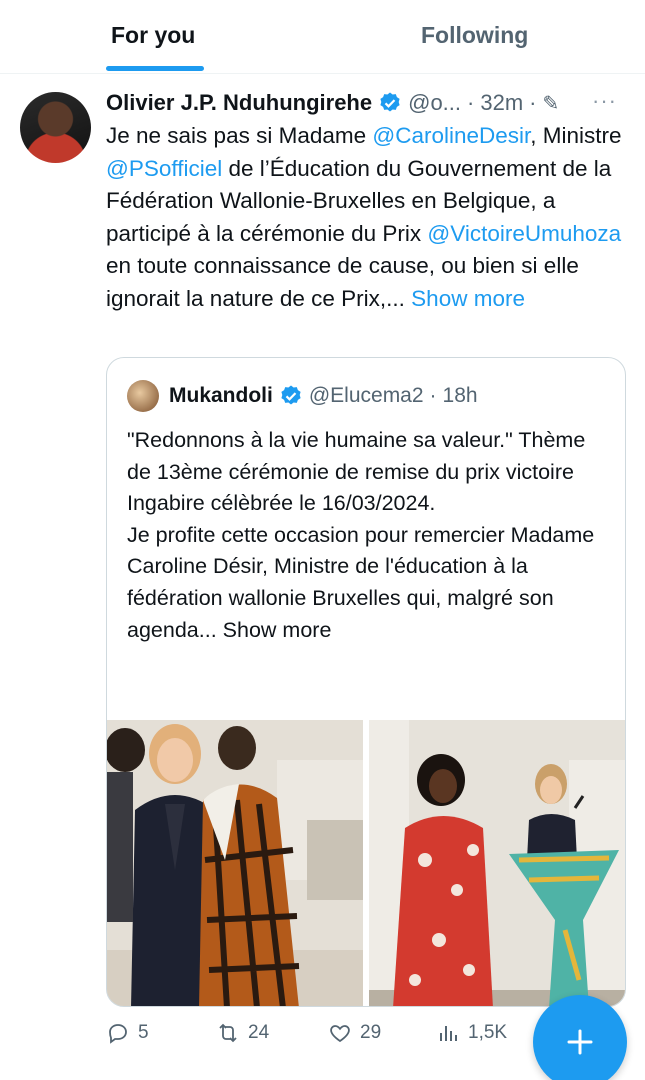 The height and width of the screenshot is (1080, 645). What do you see at coordinates (155, 68) in the screenshot?
I see `active-tab-indicator` at bounding box center [155, 68].